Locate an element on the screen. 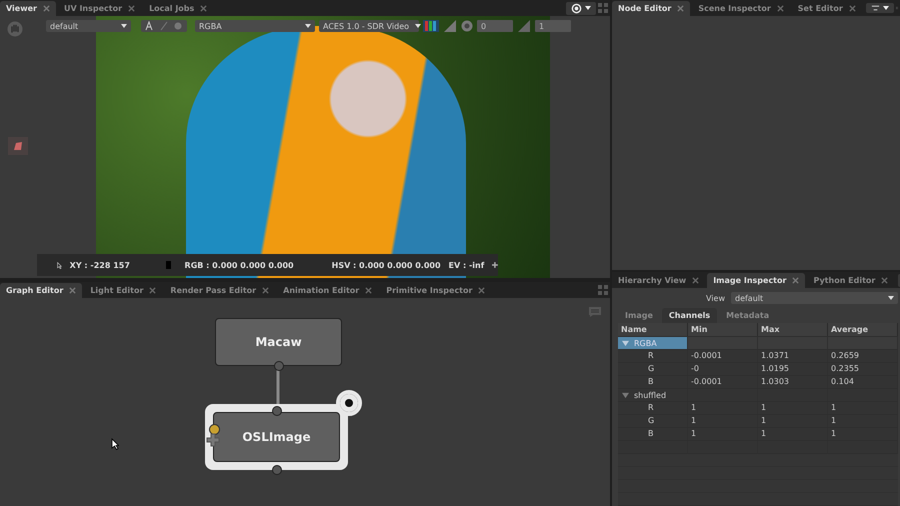  panel-tab: Python Editor is located at coordinates (850, 280).